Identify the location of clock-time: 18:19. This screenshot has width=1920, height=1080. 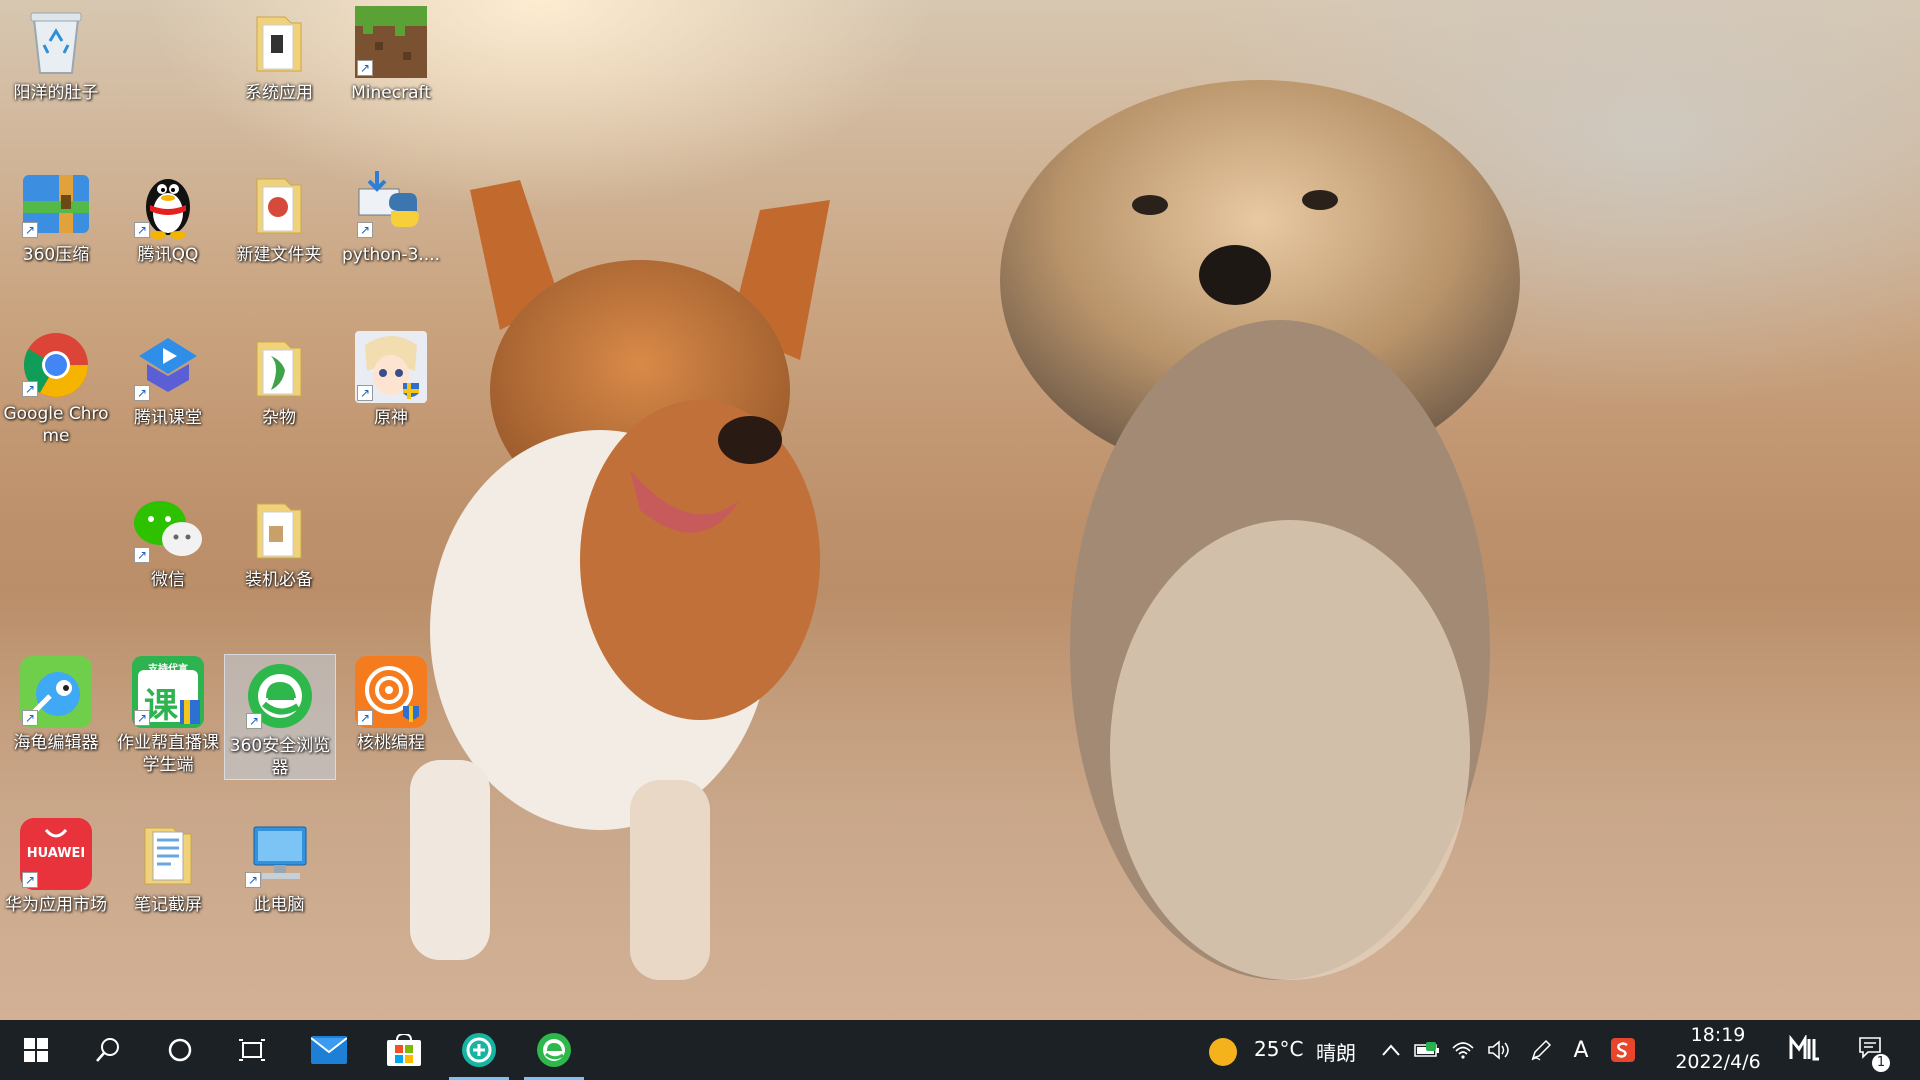
(1718, 1035).